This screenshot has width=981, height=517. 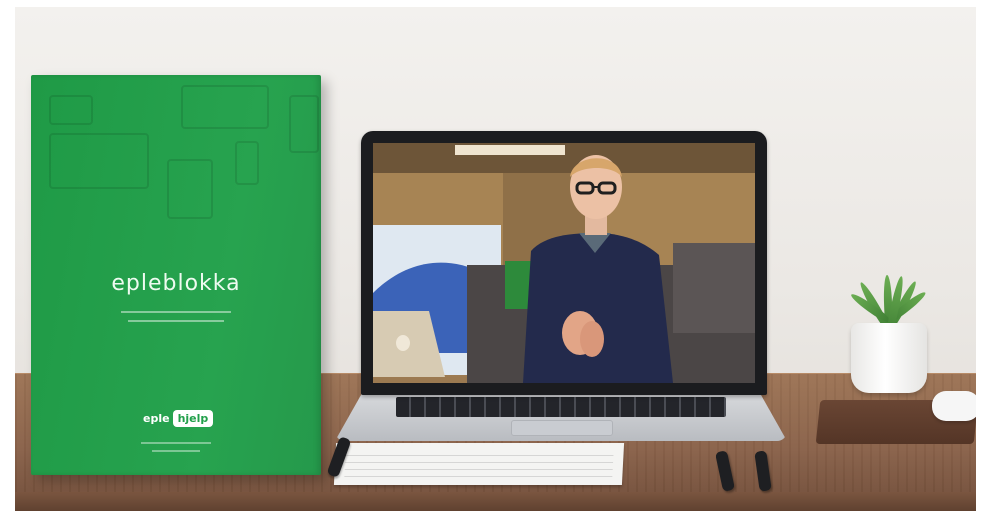 I want to click on potted-plant, so click(x=889, y=333).